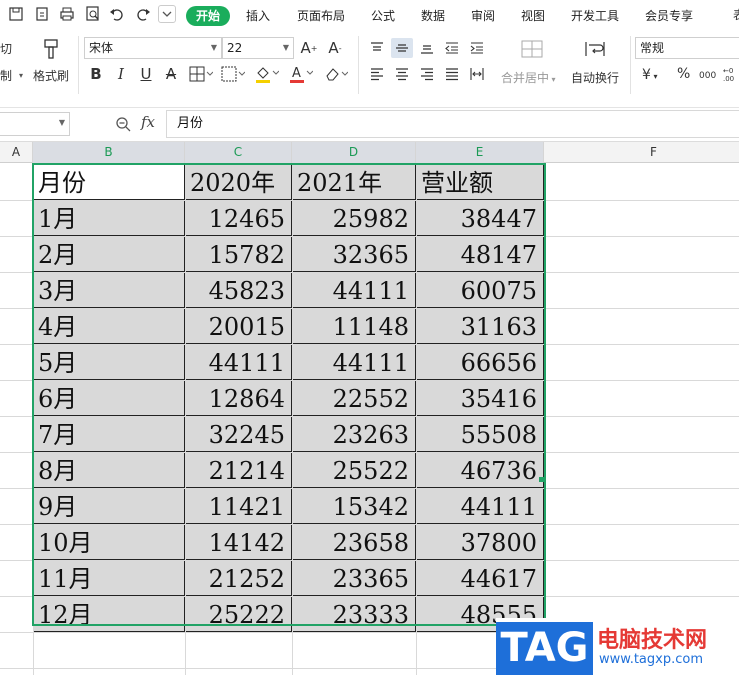  Describe the element at coordinates (238, 152) in the screenshot. I see `column-header-c: C` at that location.